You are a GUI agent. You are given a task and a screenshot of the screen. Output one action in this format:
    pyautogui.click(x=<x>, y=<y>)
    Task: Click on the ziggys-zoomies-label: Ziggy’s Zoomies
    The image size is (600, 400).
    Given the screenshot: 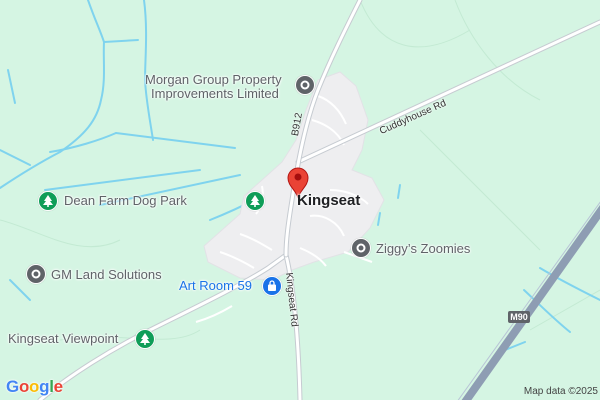 What is the action you would take?
    pyautogui.click(x=423, y=248)
    